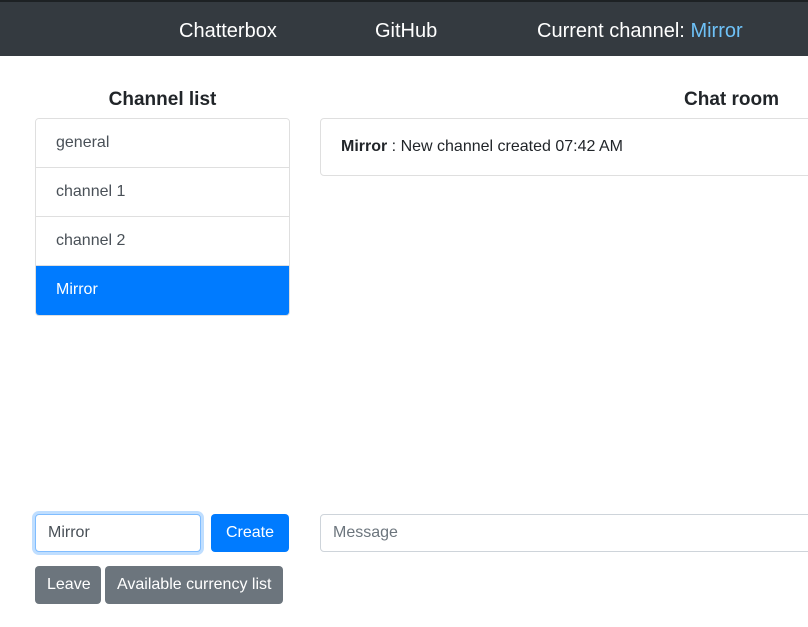 The image size is (808, 627). What do you see at coordinates (118, 533) in the screenshot?
I see `channel-name-input` at bounding box center [118, 533].